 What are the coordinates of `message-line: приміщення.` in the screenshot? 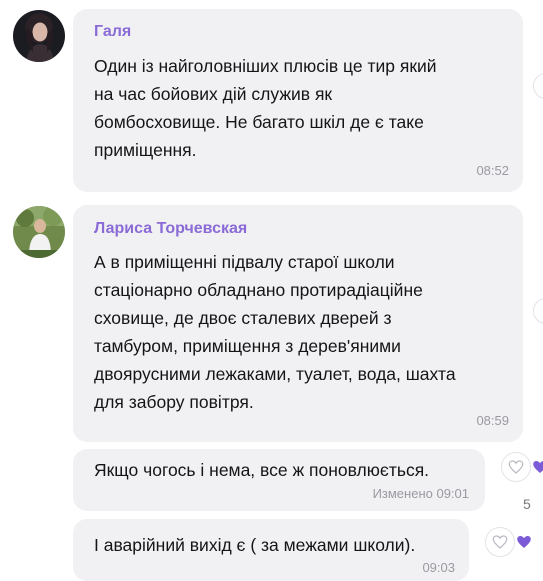 It's located at (145, 150).